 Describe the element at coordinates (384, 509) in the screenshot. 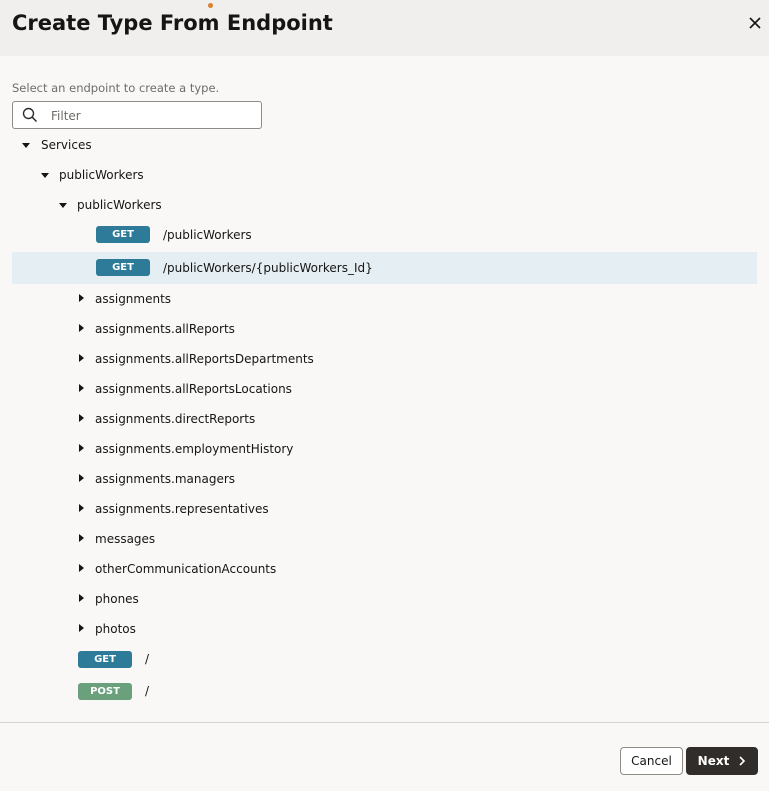

I see `tree-node-child: assignments.representatives` at that location.